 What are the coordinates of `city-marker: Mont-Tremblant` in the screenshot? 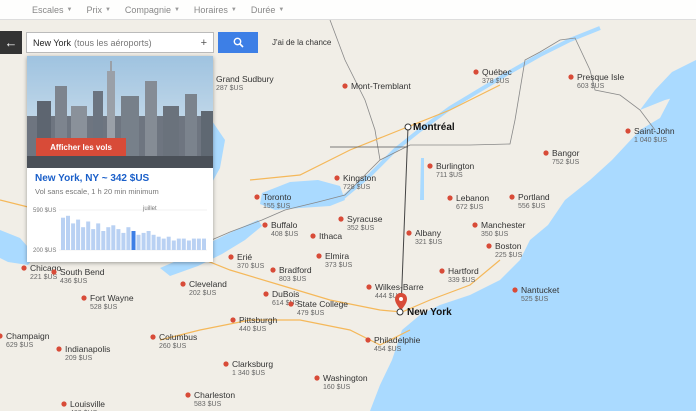 It's located at (376, 86).